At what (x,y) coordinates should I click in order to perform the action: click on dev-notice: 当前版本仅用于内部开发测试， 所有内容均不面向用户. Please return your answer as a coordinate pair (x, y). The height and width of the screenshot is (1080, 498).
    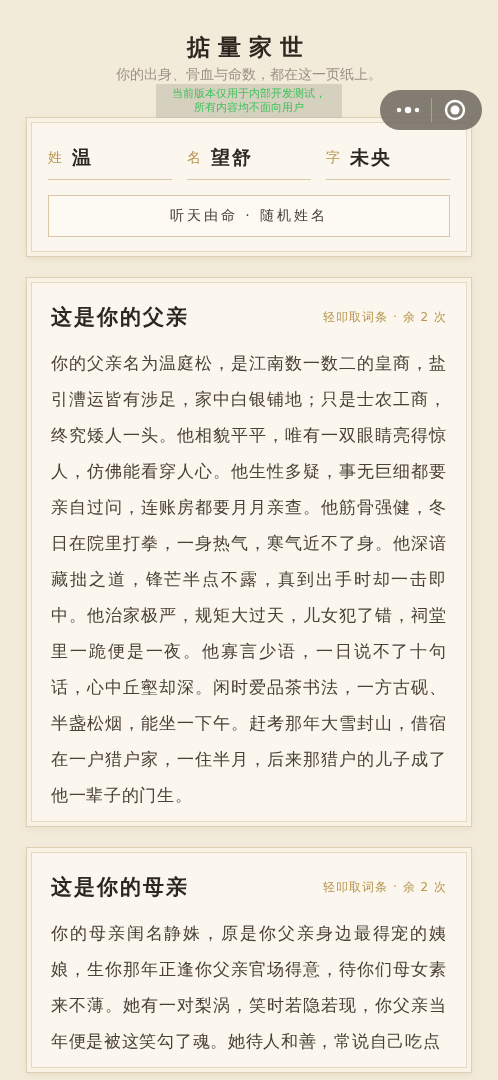
    Looking at the image, I should click on (249, 101).